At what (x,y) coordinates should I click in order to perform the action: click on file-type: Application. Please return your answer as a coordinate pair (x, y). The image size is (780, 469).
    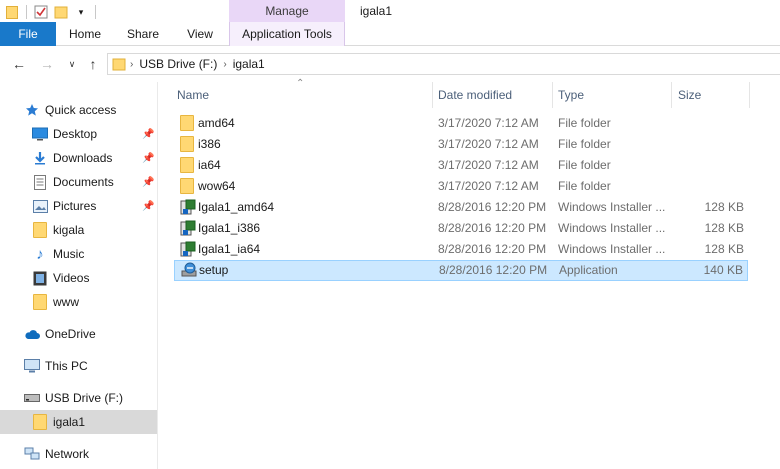
    Looking at the image, I should click on (588, 270).